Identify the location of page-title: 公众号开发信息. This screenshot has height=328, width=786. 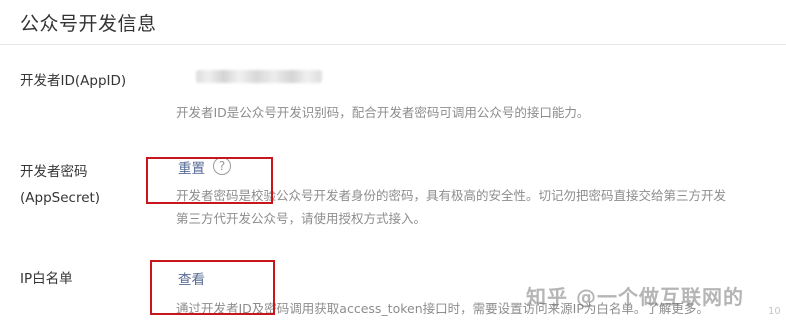
(88, 24).